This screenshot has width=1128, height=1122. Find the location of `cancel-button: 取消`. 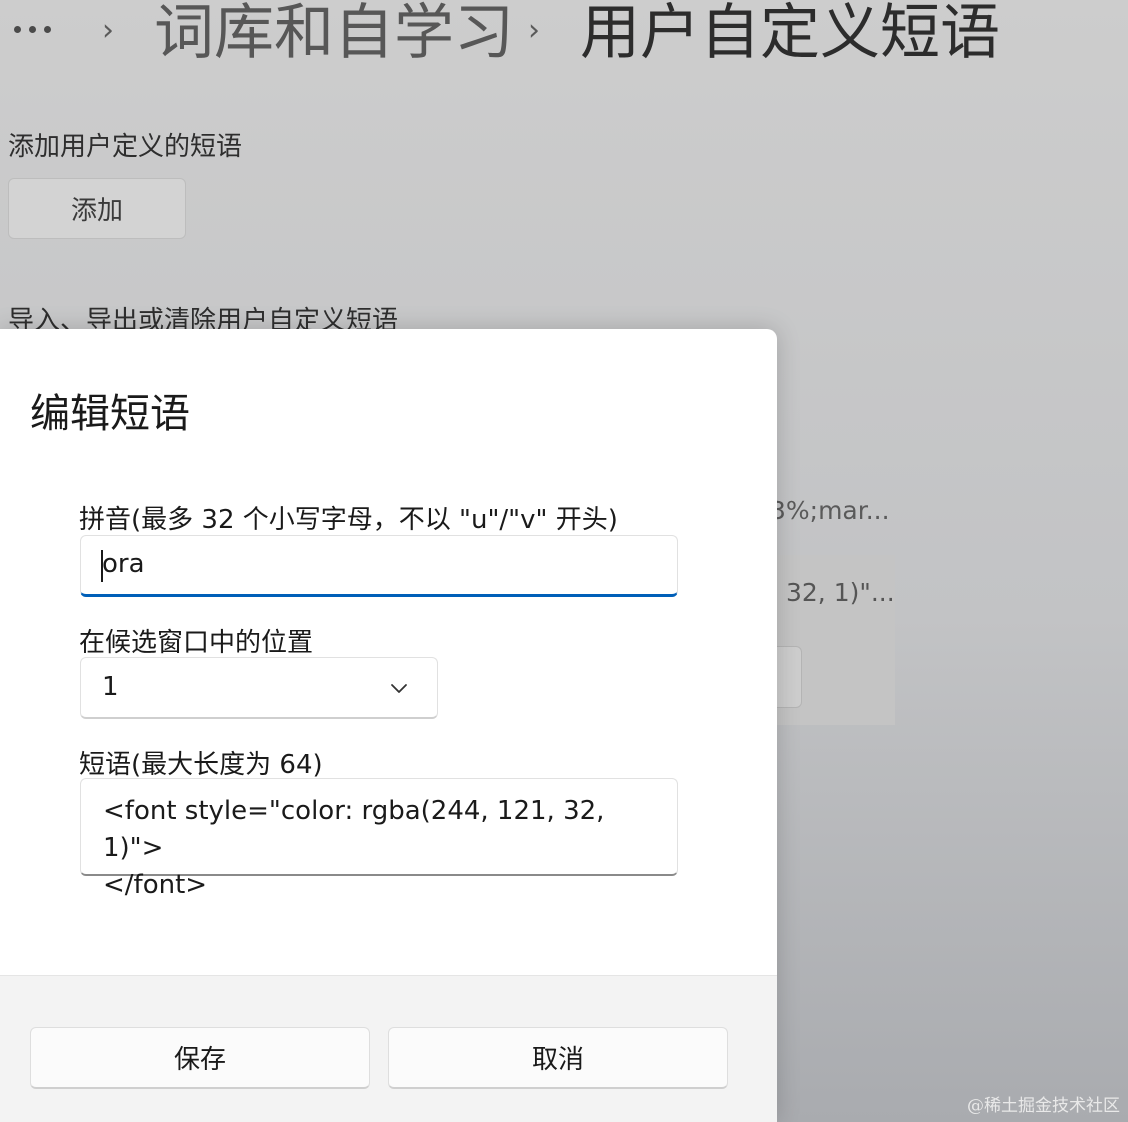

cancel-button: 取消 is located at coordinates (558, 1058).